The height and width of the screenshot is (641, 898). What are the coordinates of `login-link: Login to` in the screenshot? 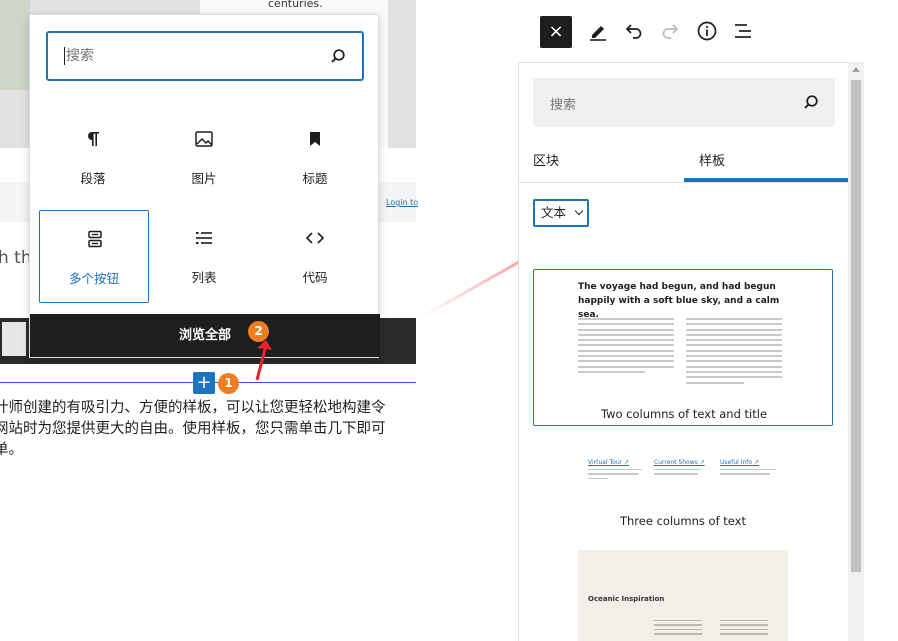 It's located at (402, 202).